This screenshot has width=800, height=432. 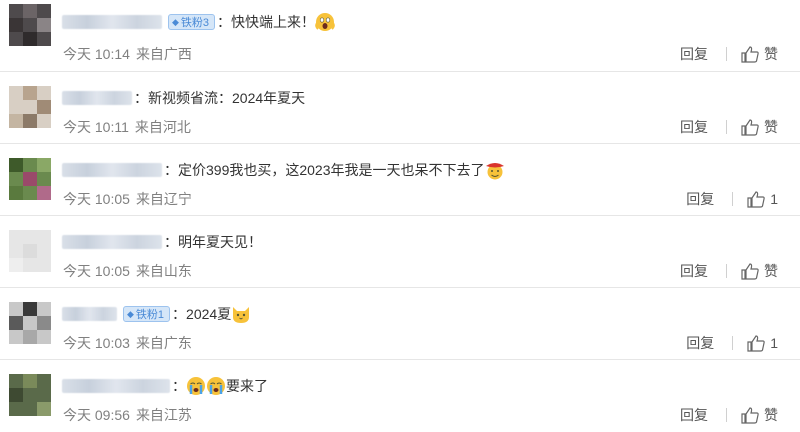 I want to click on comment-location: 来自广西, so click(x=163, y=54).